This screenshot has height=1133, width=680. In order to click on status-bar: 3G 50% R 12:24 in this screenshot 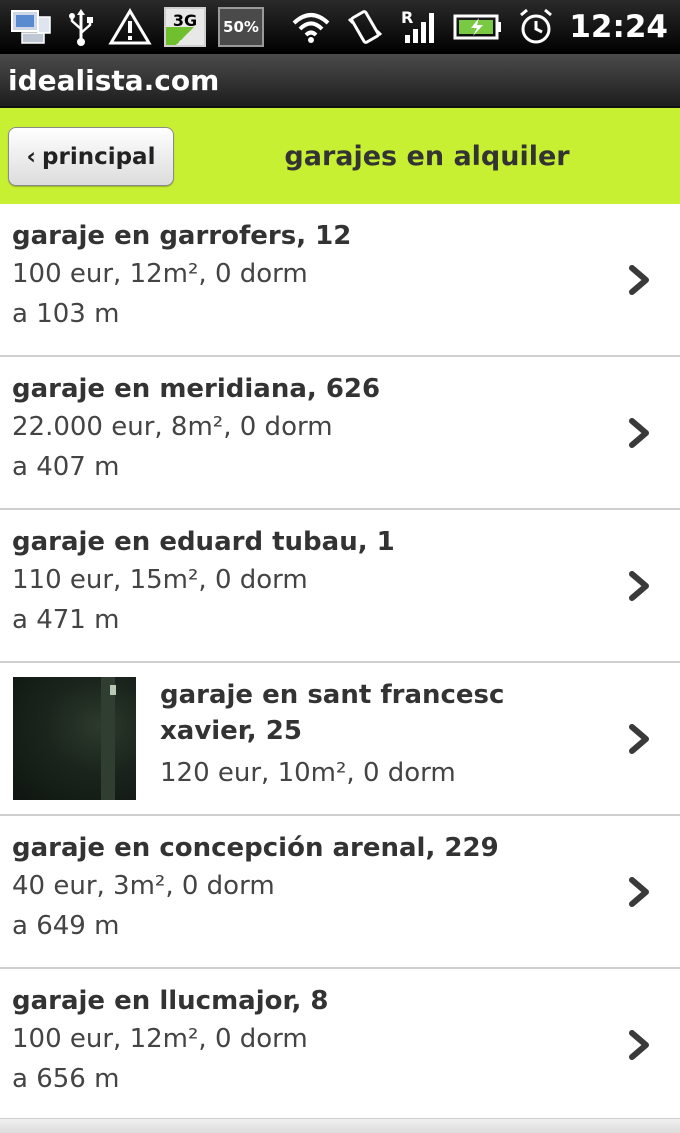, I will do `click(340, 27)`.